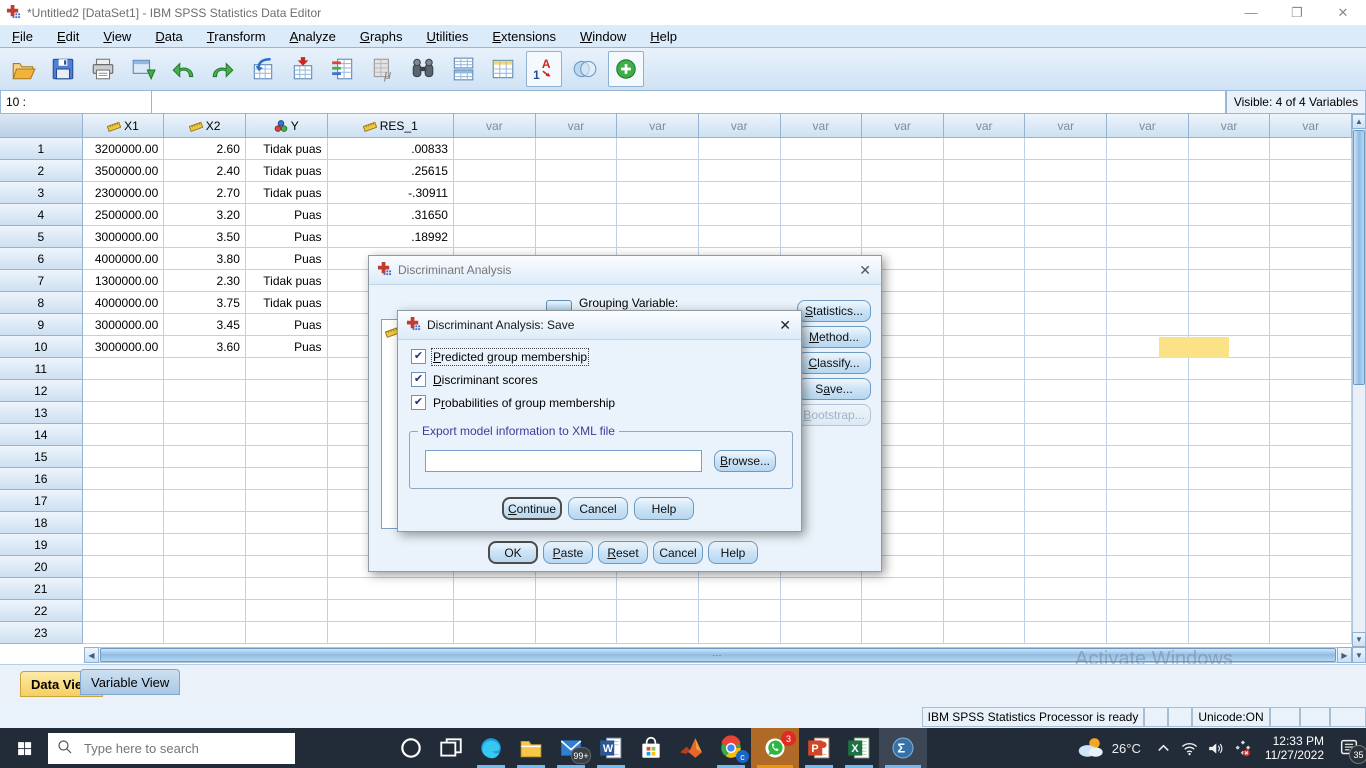 The height and width of the screenshot is (768, 1366). Describe the element at coordinates (1343, 12) in the screenshot. I see `close-button: ✕` at that location.